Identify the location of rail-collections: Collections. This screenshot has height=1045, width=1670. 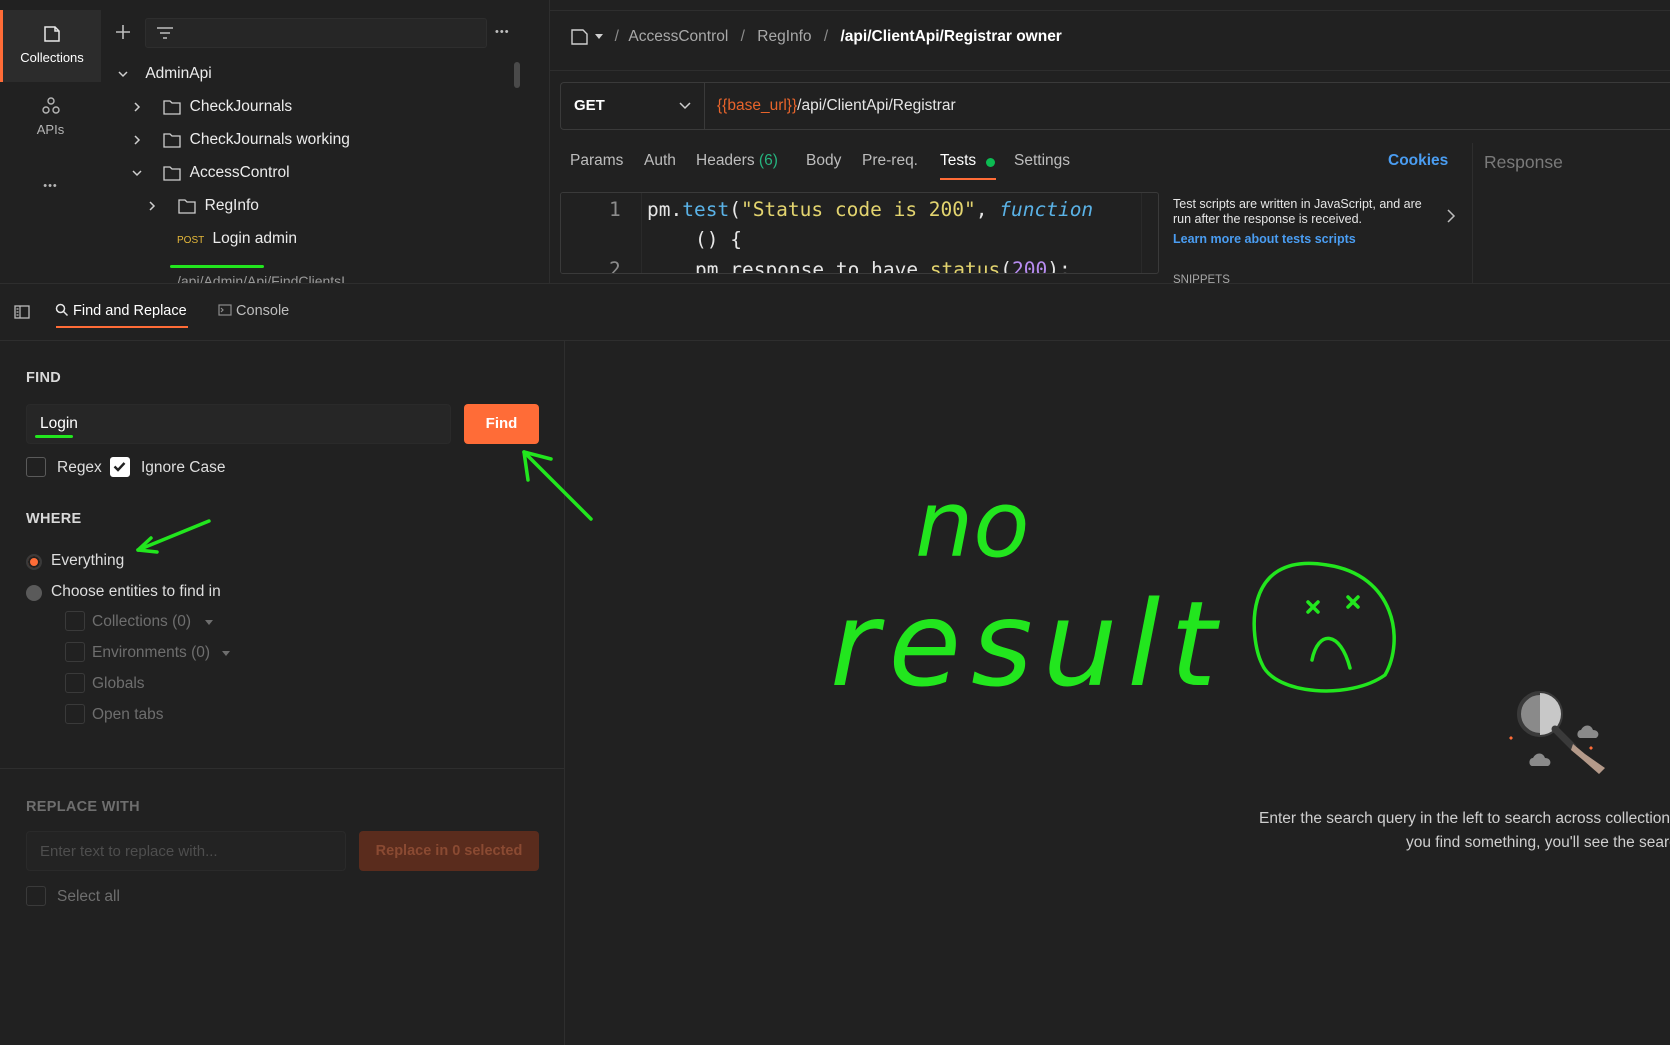
(50, 46).